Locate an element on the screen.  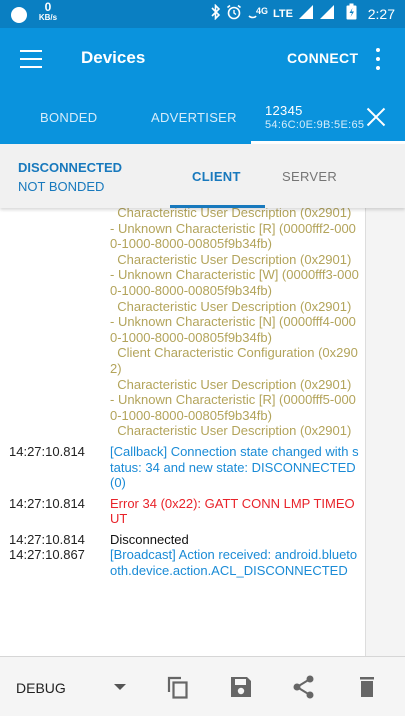
battery-icon is located at coordinates (351, 14).